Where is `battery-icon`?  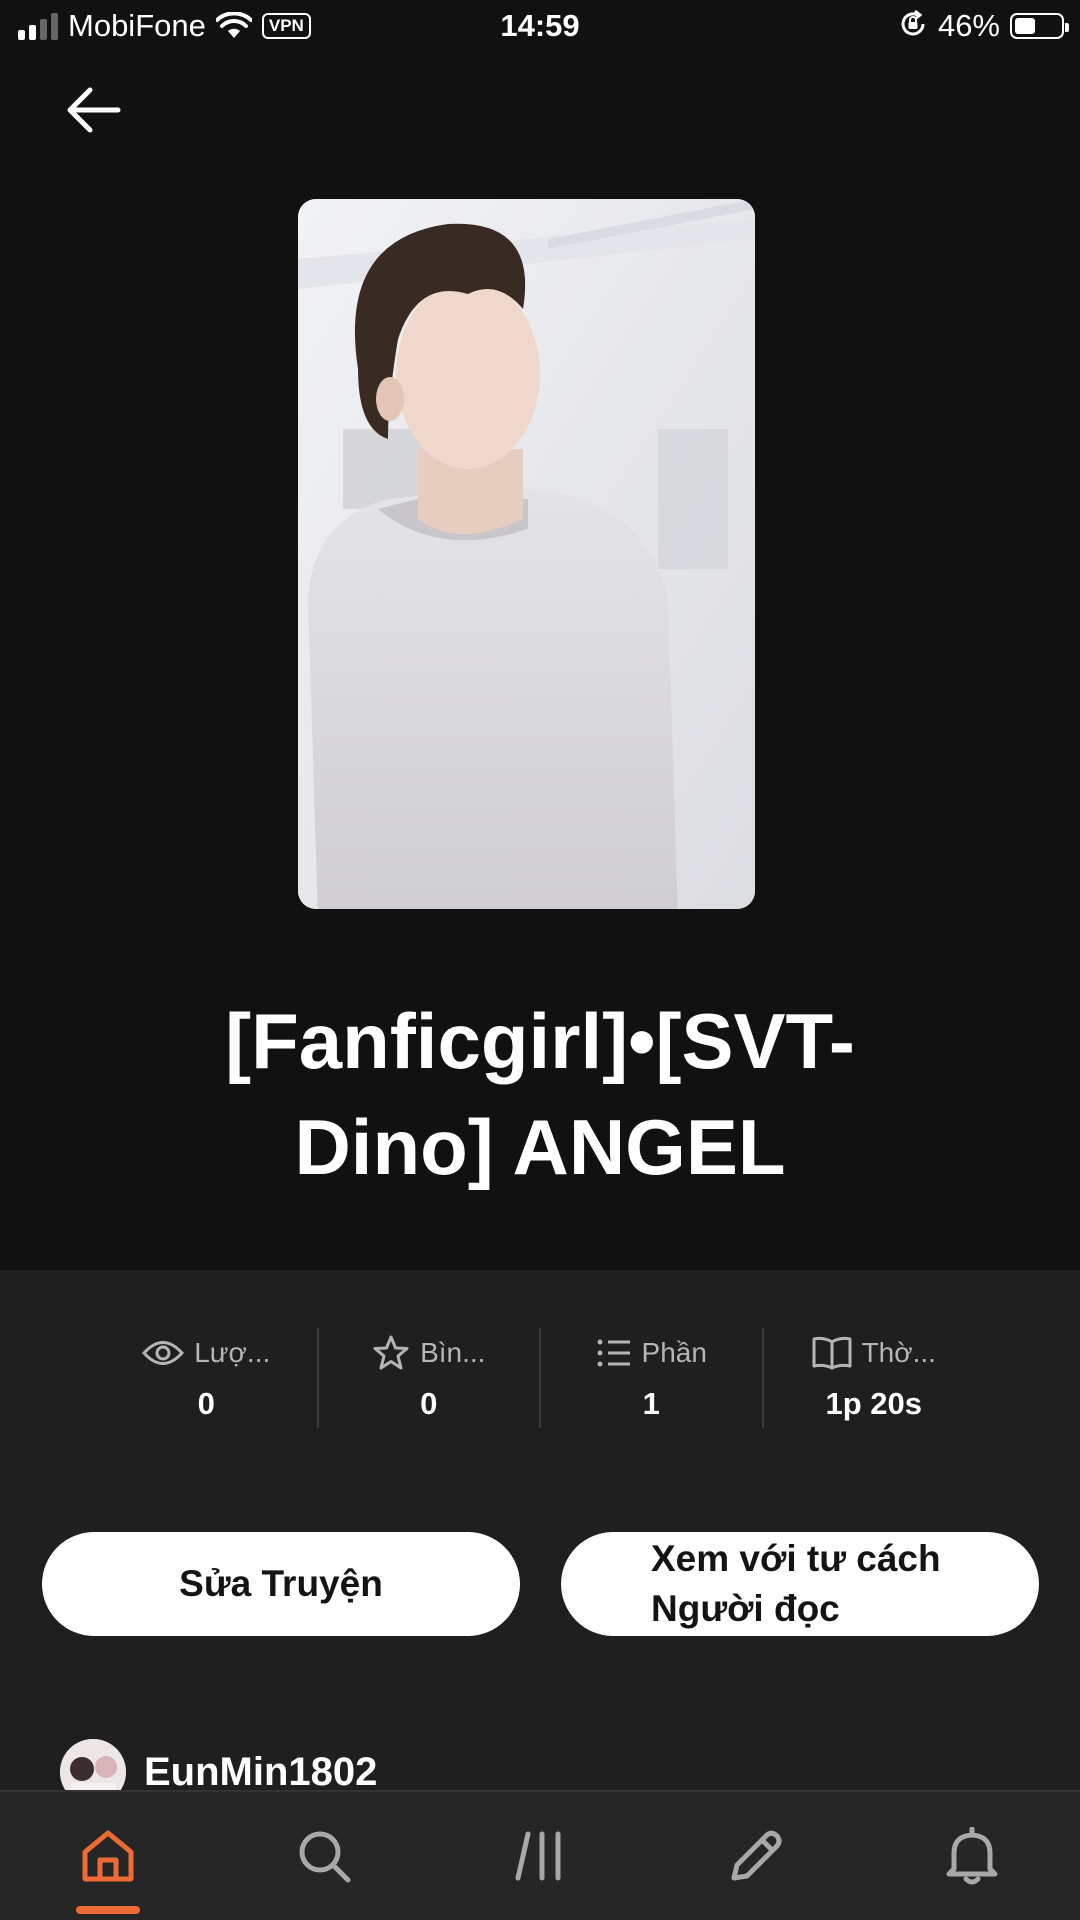
battery-icon is located at coordinates (1039, 26).